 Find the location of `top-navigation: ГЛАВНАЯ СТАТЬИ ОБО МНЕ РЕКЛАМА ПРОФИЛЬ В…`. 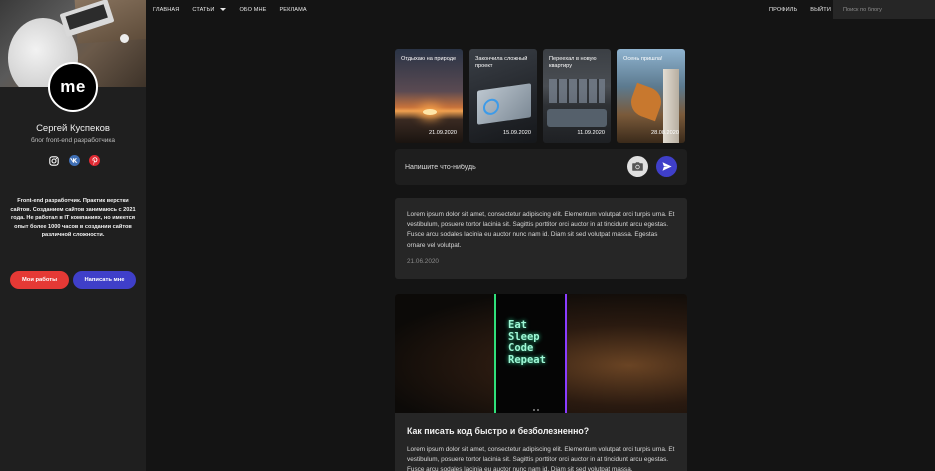

top-navigation: ГЛАВНАЯ СТАТЬИ ОБО МНЕ РЕКЛАМА ПРОФИЛЬ В… is located at coordinates (540, 9).